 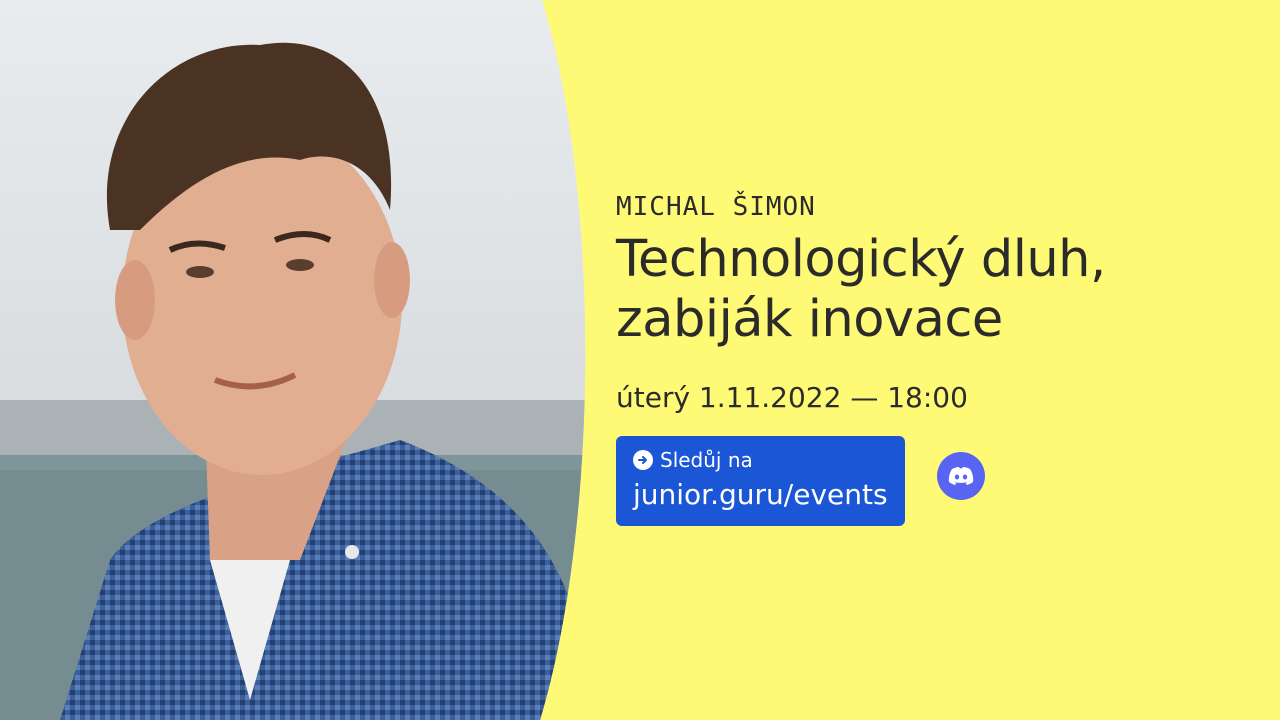 What do you see at coordinates (809, 319) in the screenshot?
I see `event-title-line2: zabiják inovace` at bounding box center [809, 319].